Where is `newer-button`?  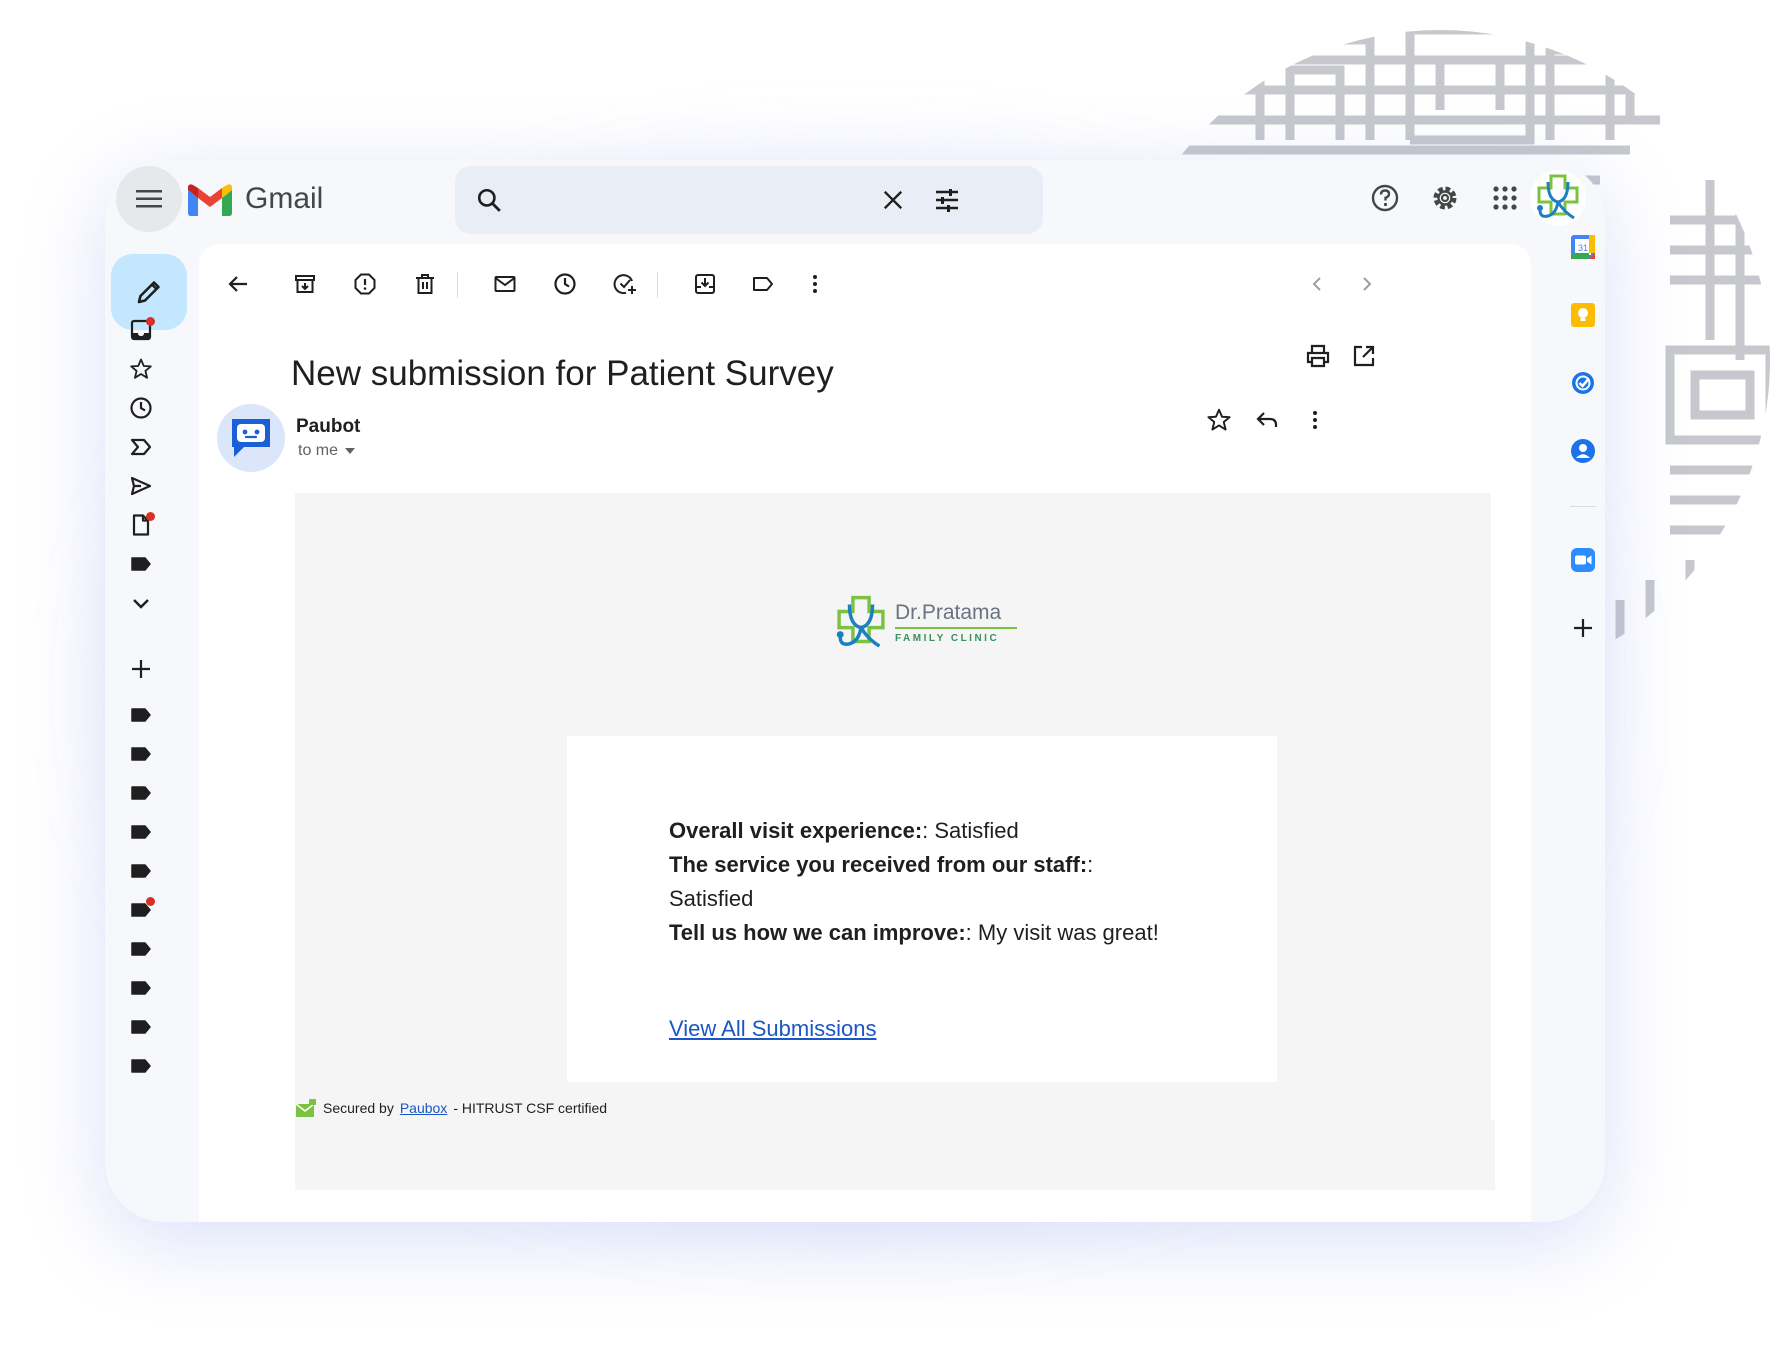
newer-button is located at coordinates (1317, 284).